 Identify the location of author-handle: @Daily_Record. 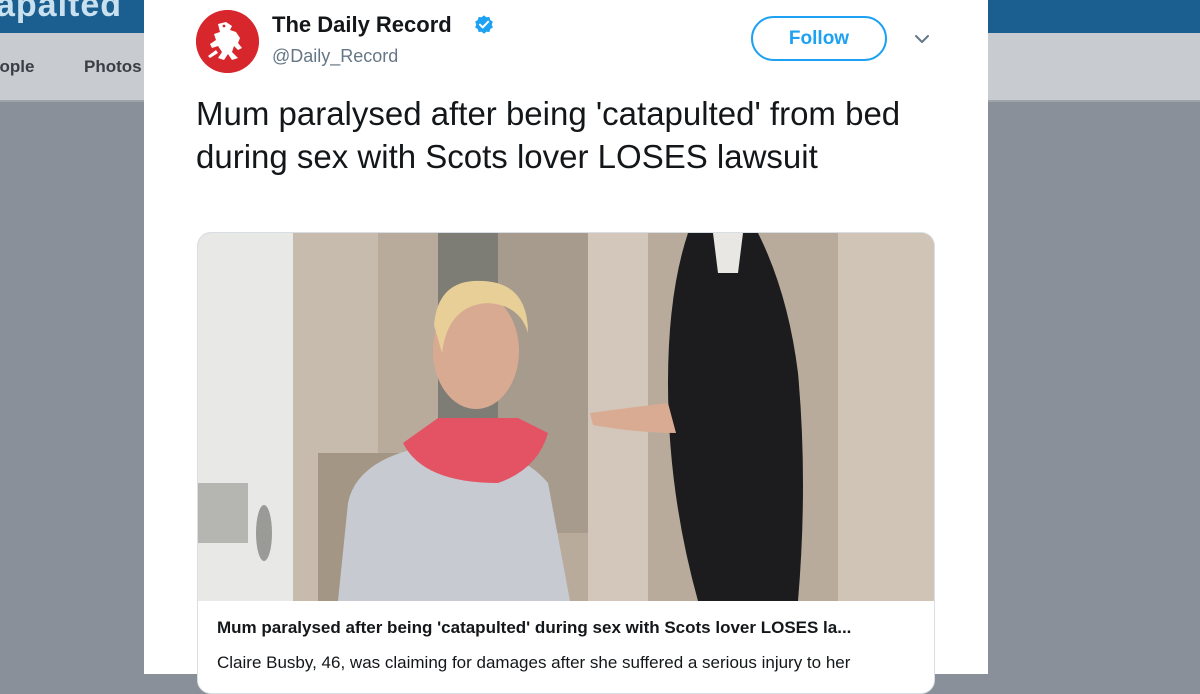
(335, 56).